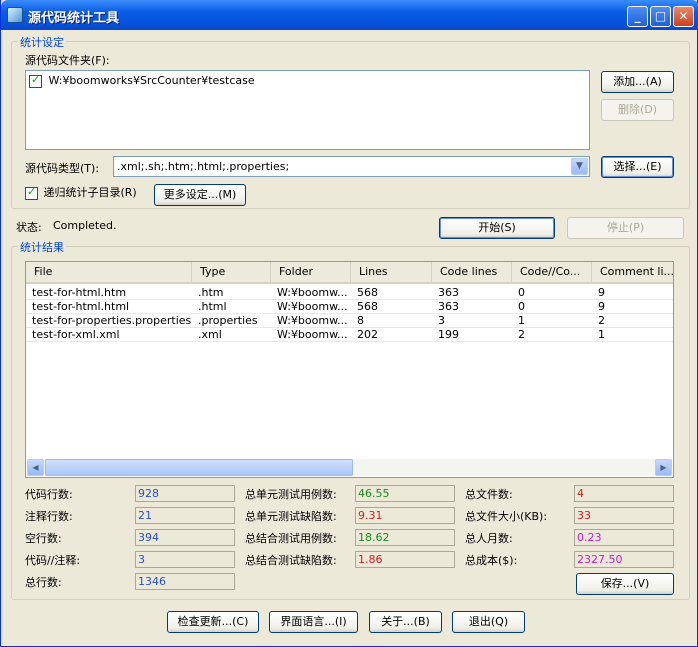  What do you see at coordinates (637, 110) in the screenshot?
I see `delete-folder-button: 删除(D)` at bounding box center [637, 110].